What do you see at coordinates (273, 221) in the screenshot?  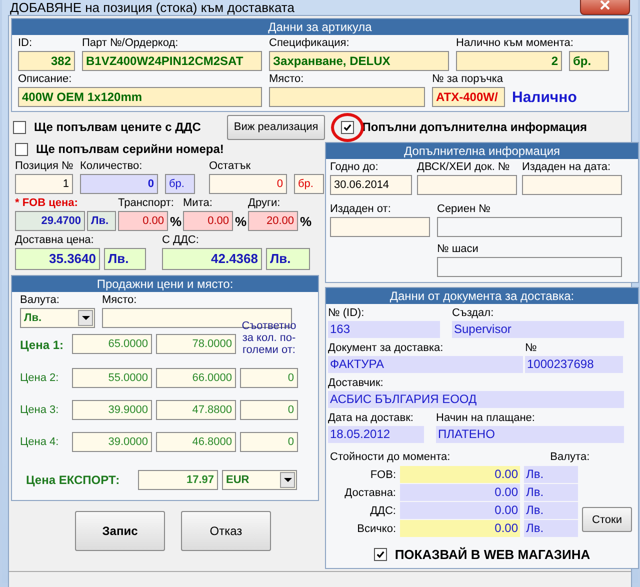 I see `input-field: 20.00` at bounding box center [273, 221].